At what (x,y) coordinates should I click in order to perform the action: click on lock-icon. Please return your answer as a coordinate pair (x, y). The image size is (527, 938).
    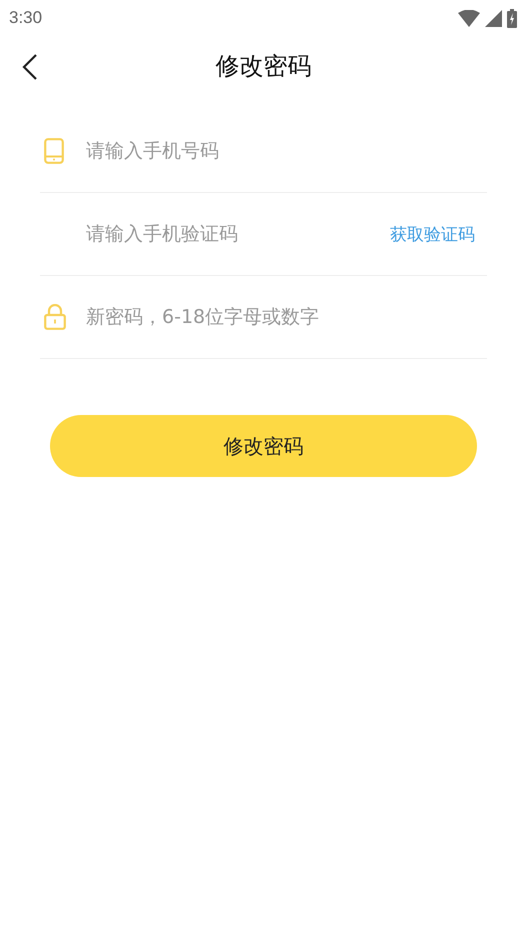
    Looking at the image, I should click on (55, 317).